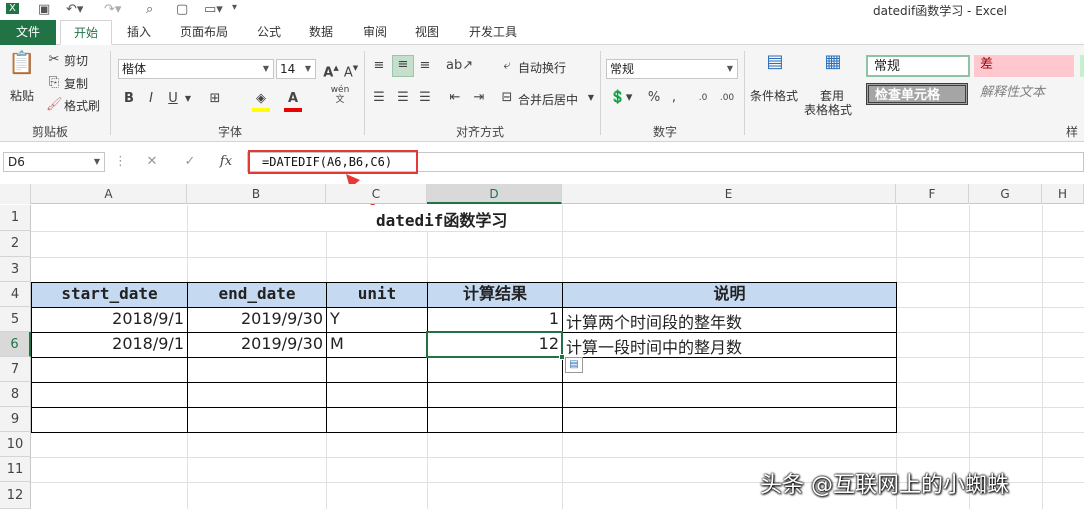 Image resolution: width=1084 pixels, height=509 pixels. Describe the element at coordinates (152, 162) in the screenshot. I see `cancel-icon: ✕` at that location.